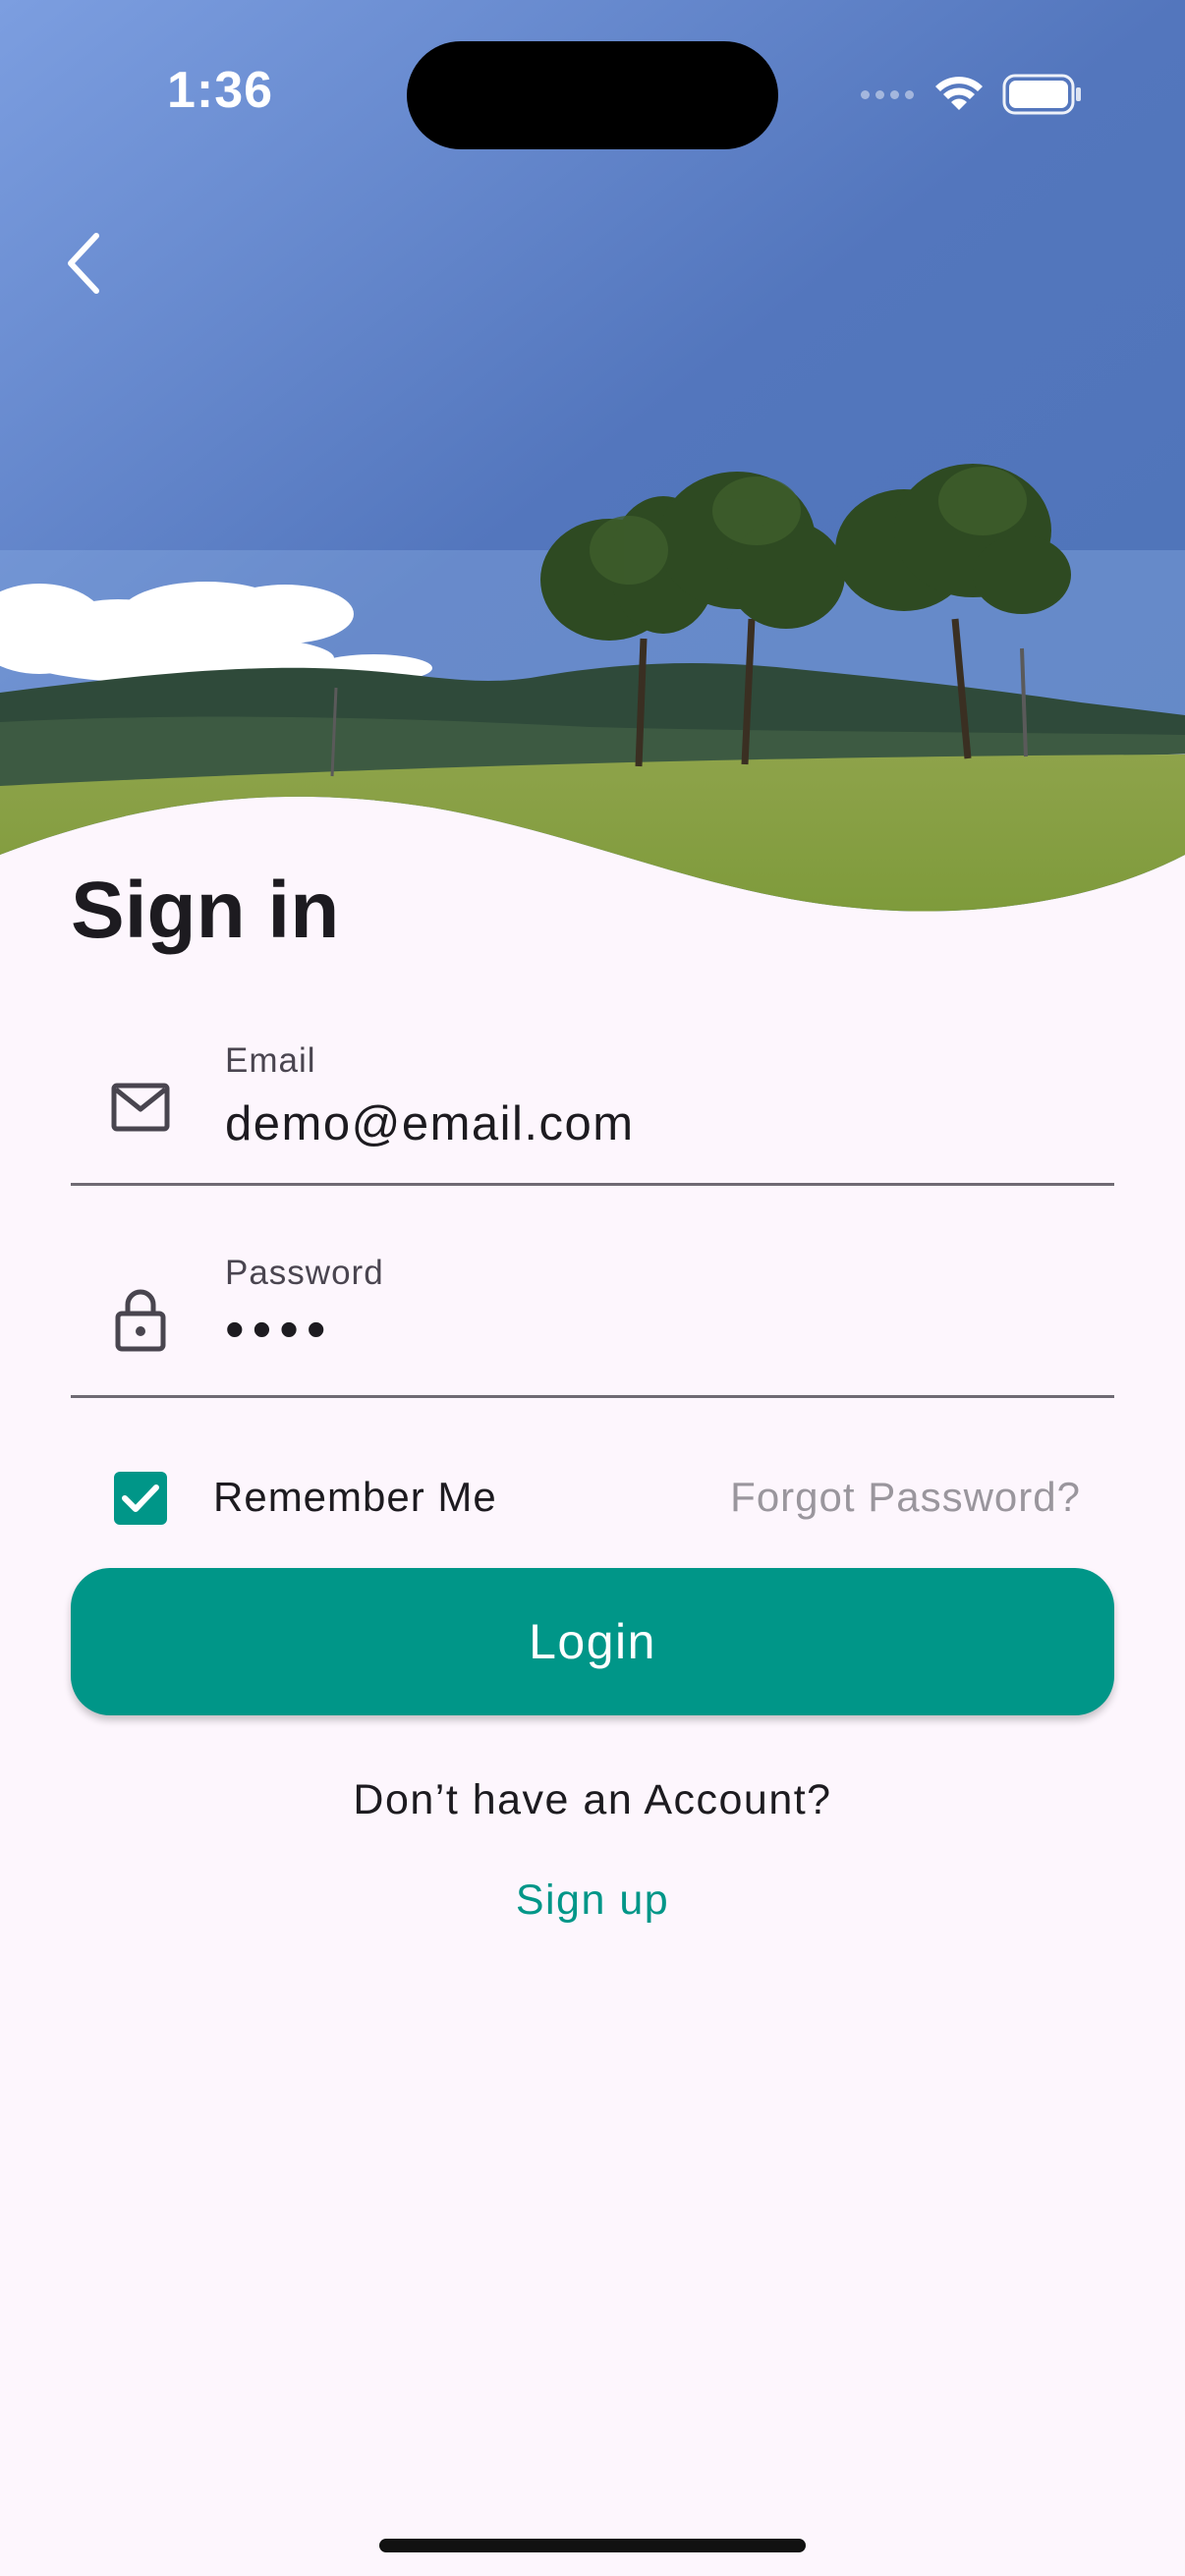 The height and width of the screenshot is (2576, 1185). Describe the element at coordinates (140, 1107) in the screenshot. I see `mail-icon` at that location.